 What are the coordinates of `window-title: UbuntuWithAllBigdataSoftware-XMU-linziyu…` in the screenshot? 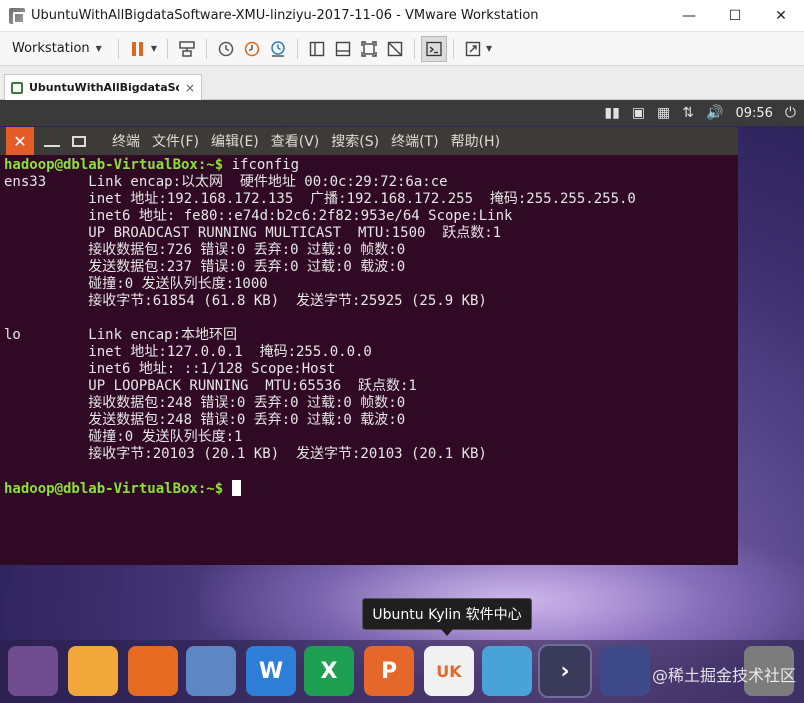 It's located at (285, 15).